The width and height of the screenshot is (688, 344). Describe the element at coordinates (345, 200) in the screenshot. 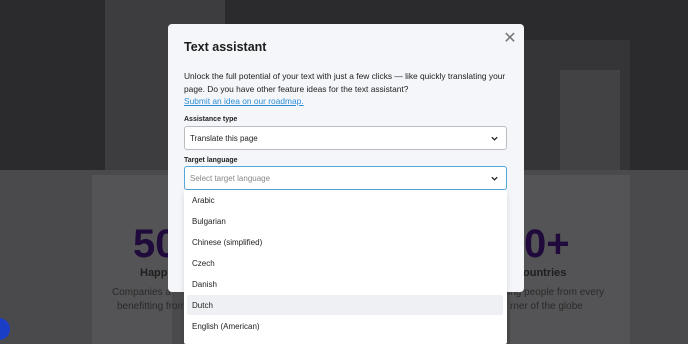

I see `language-option-arabic: Arabic` at that location.